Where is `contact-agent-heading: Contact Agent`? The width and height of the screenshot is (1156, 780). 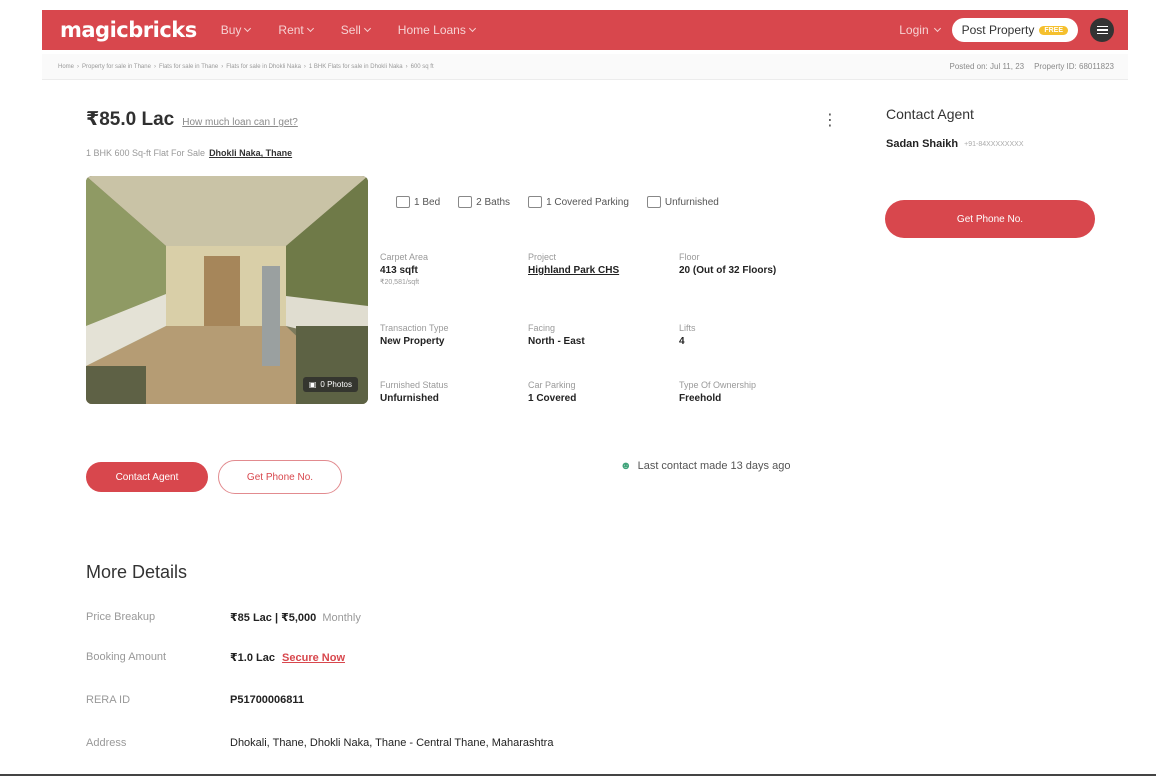
contact-agent-heading: Contact Agent is located at coordinates (930, 114).